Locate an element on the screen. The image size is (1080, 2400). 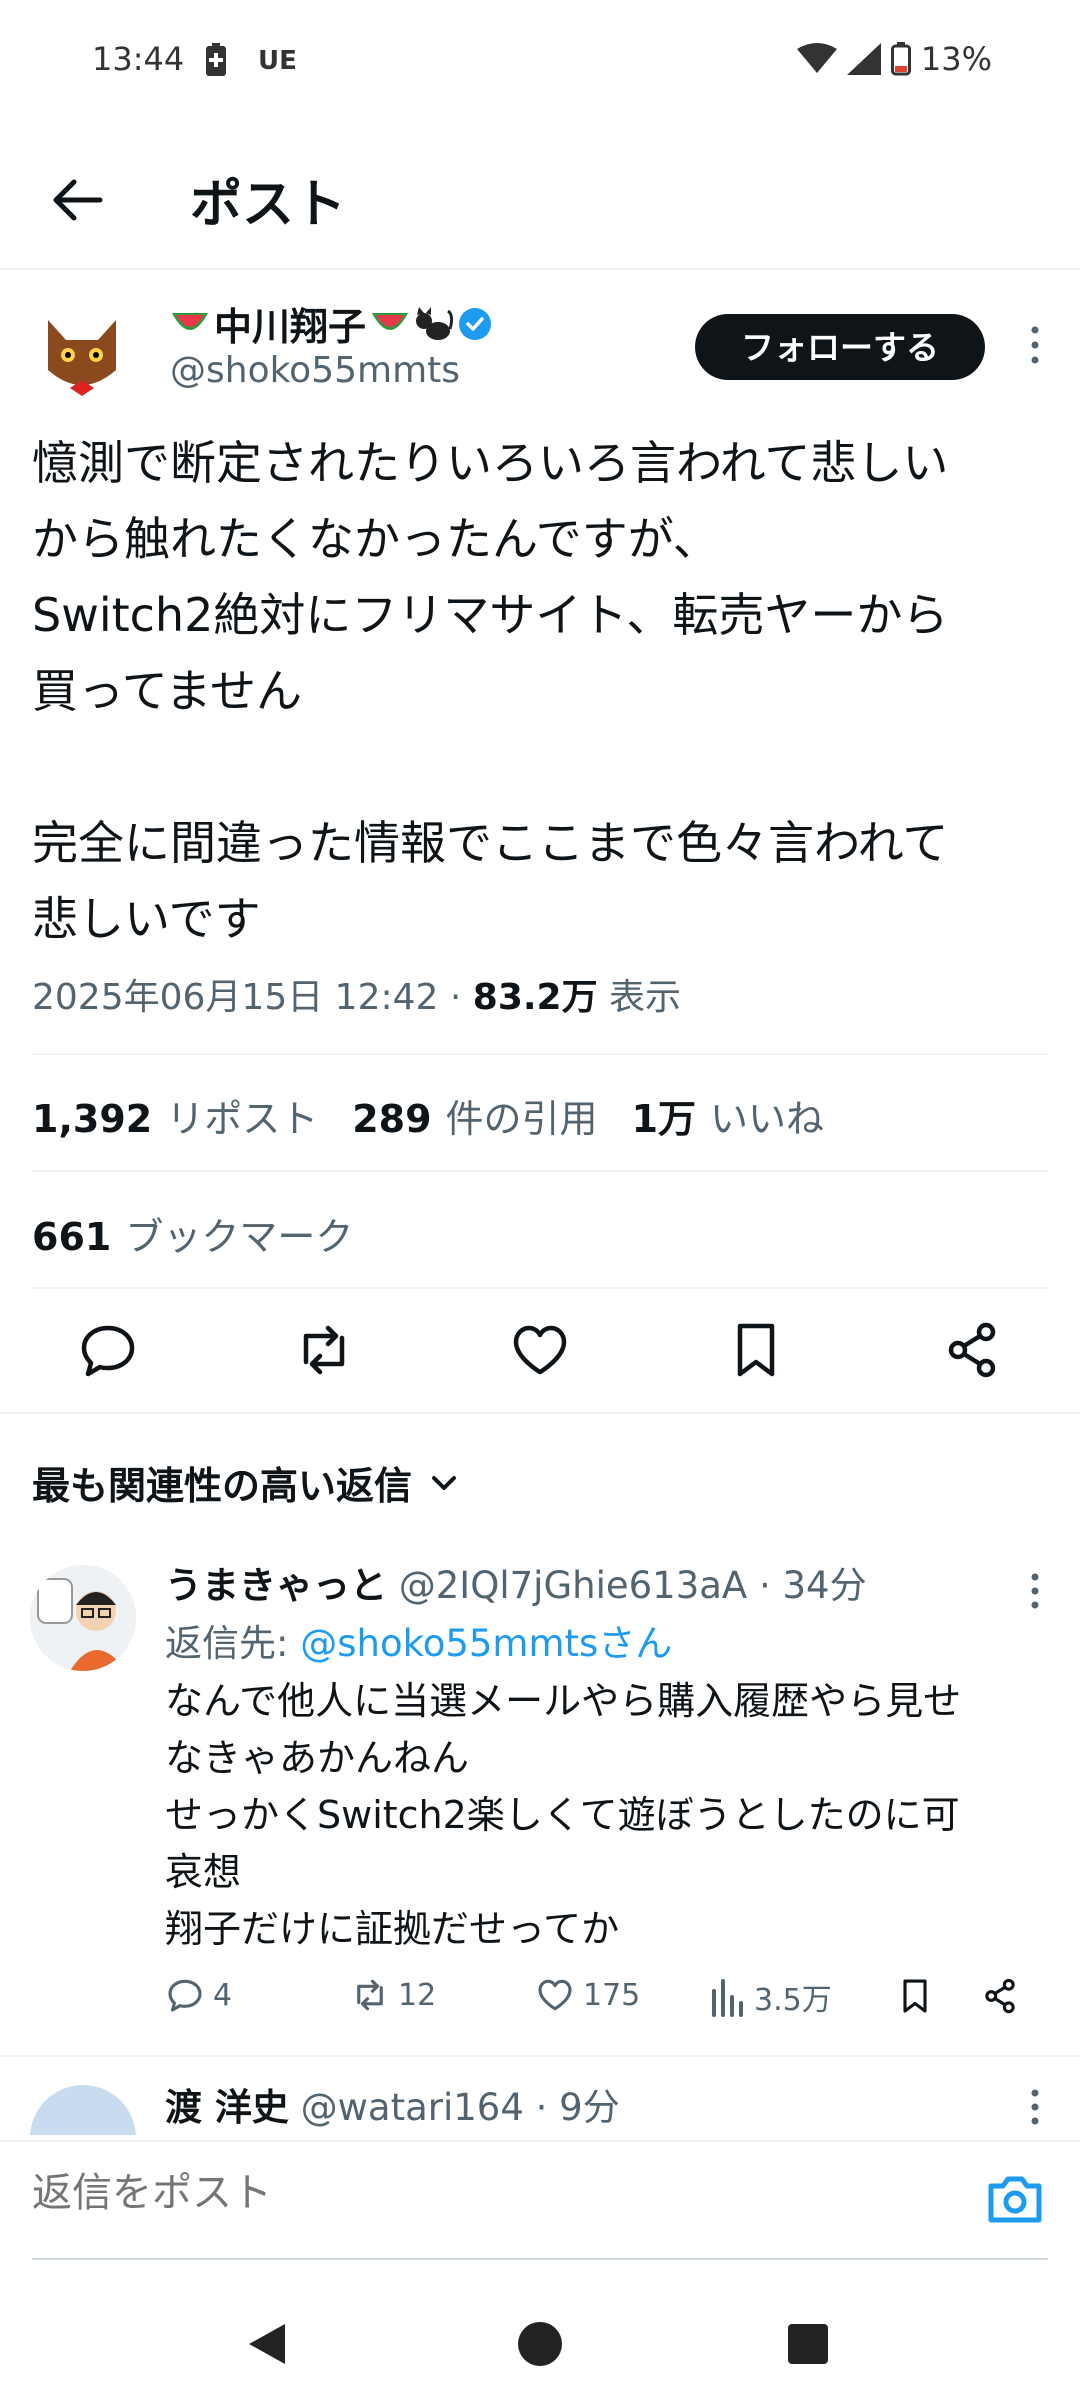
reply-compose-bar is located at coordinates (540, 2200).